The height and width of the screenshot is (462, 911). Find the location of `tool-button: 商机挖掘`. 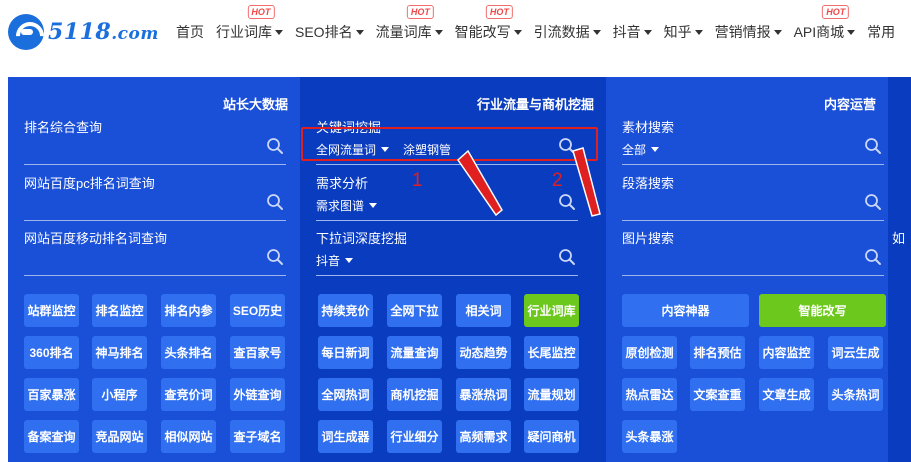

tool-button: 商机挖掘 is located at coordinates (414, 394).